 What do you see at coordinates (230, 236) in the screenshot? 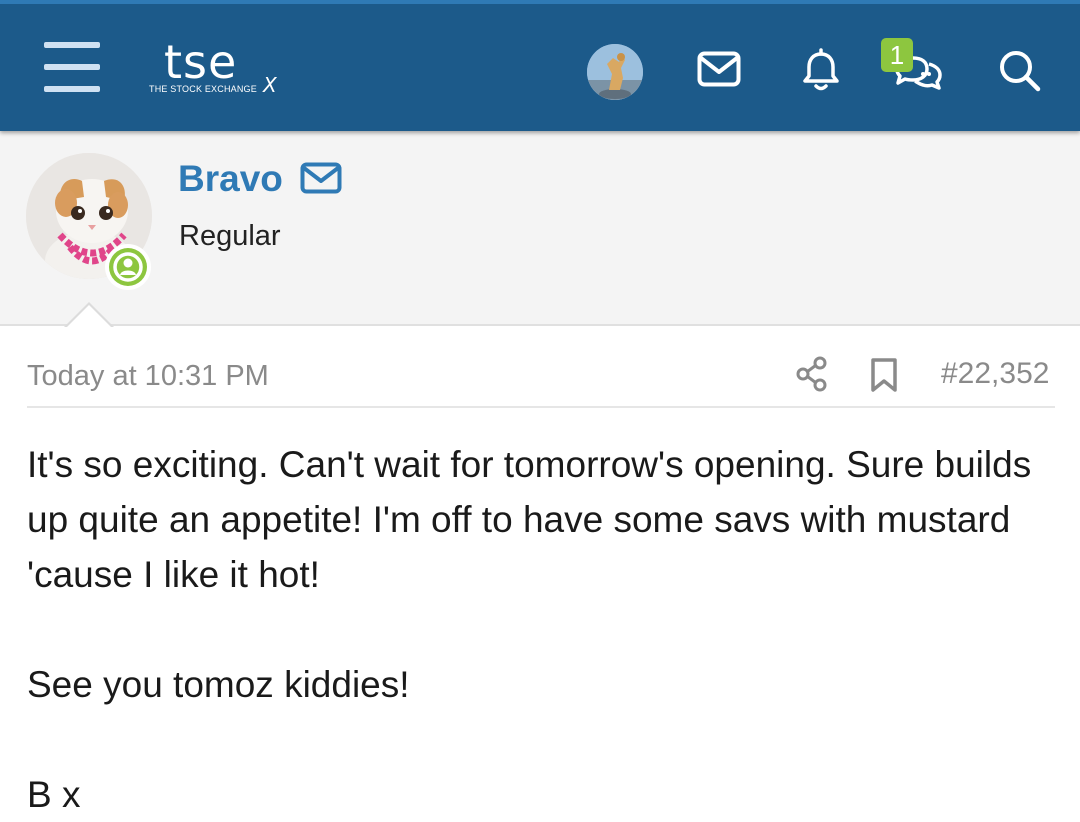
I see `user-title: Regular` at bounding box center [230, 236].